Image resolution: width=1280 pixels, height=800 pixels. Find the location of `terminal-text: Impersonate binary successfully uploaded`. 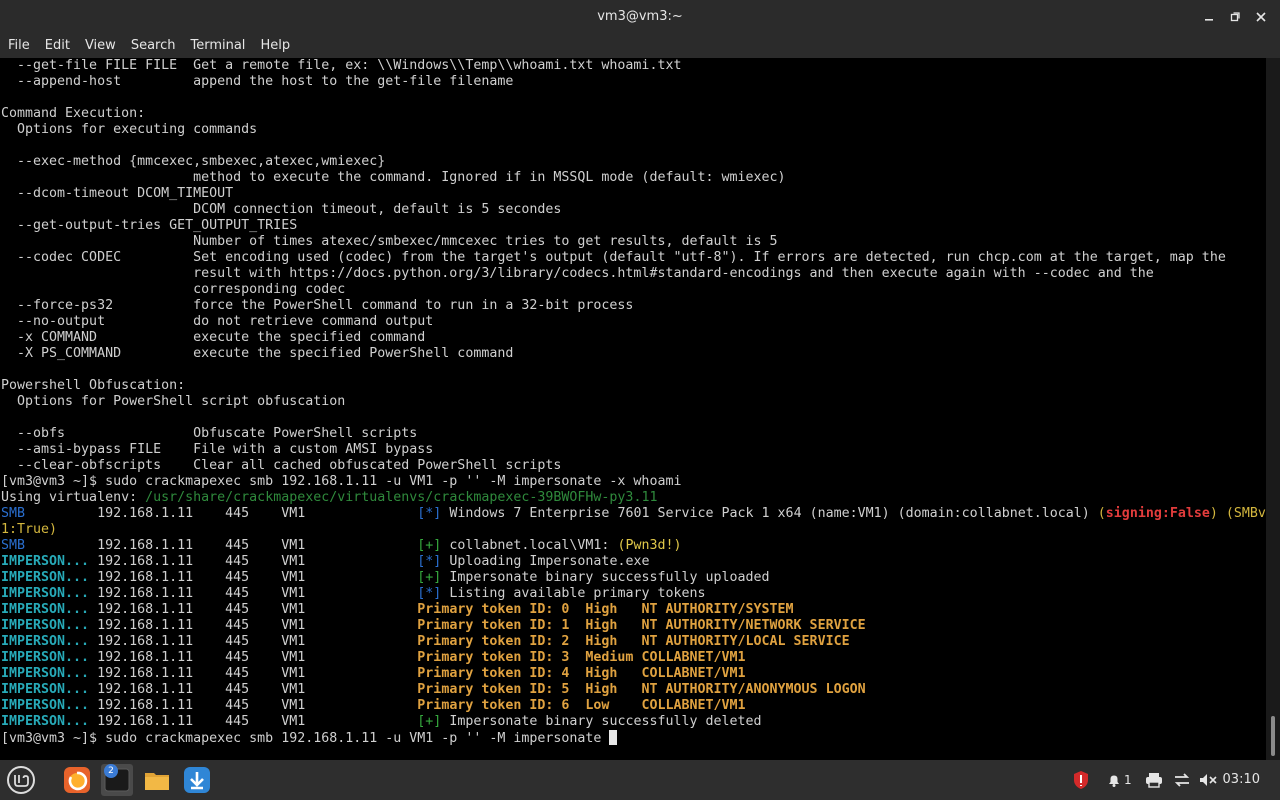

terminal-text: Impersonate binary successfully uploaded is located at coordinates (605, 577).